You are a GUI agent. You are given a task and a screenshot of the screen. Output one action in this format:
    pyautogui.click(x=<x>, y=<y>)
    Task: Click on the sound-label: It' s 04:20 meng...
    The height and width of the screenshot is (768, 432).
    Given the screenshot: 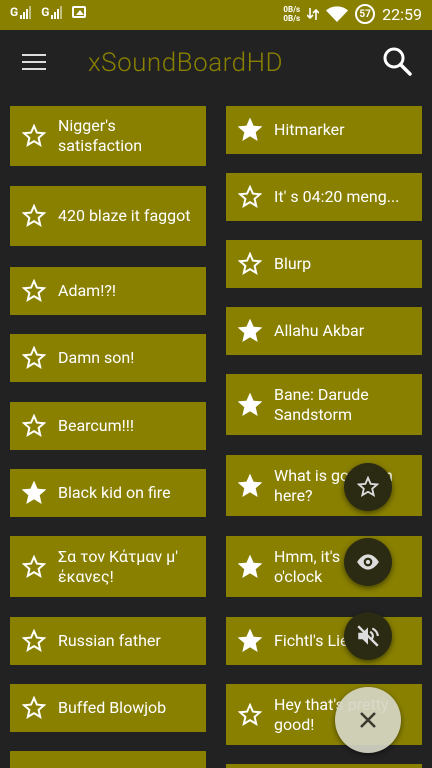 What is the action you would take?
    pyautogui.click(x=337, y=196)
    